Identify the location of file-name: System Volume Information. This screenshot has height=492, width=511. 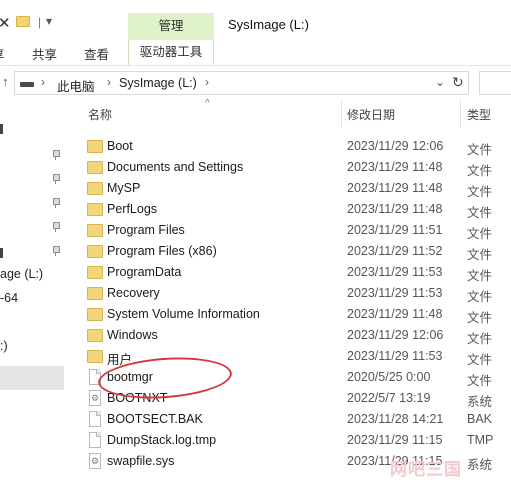
(183, 314).